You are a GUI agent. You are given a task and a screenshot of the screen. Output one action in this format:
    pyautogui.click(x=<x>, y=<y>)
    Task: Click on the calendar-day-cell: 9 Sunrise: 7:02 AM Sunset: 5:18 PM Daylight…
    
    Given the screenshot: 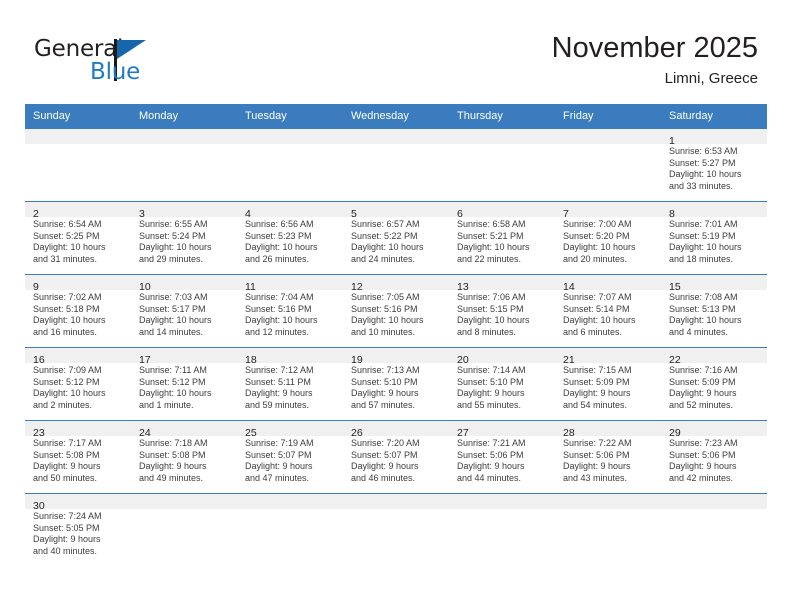 What is the action you would take?
    pyautogui.click(x=78, y=311)
    